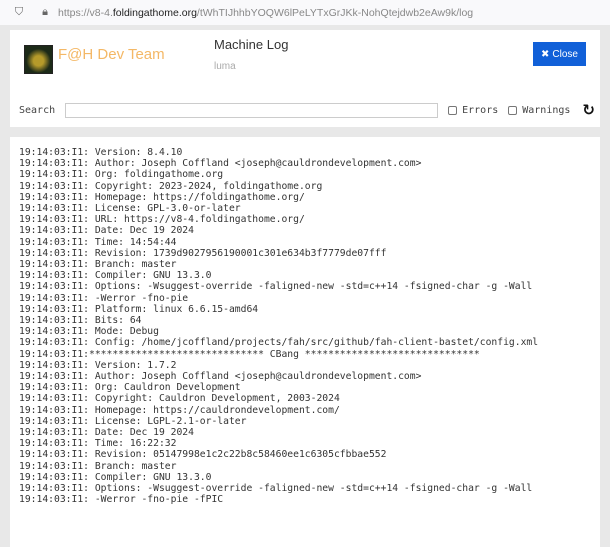 This screenshot has height=547, width=610. Describe the element at coordinates (121, 175) in the screenshot. I see `log-line: 19:14:03:I1: Org: foldingathome.org` at that location.